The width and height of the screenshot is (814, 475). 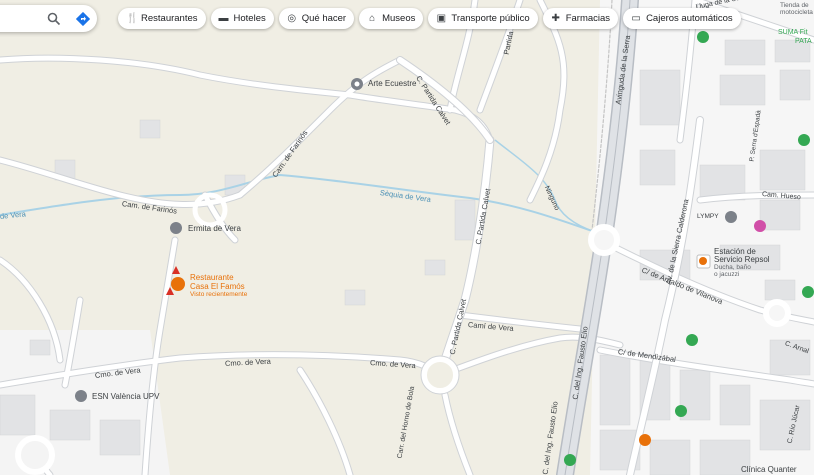 What do you see at coordinates (793, 32) in the screenshot?
I see `place-suma-line1: SUMA Fit` at bounding box center [793, 32].